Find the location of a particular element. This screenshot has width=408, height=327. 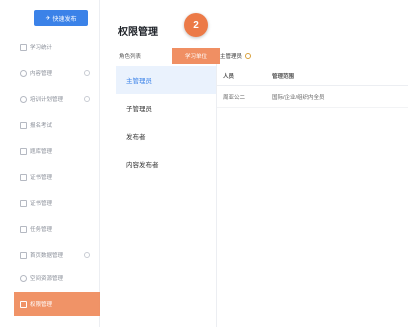

column-header-person: 人员 is located at coordinates (229, 76).